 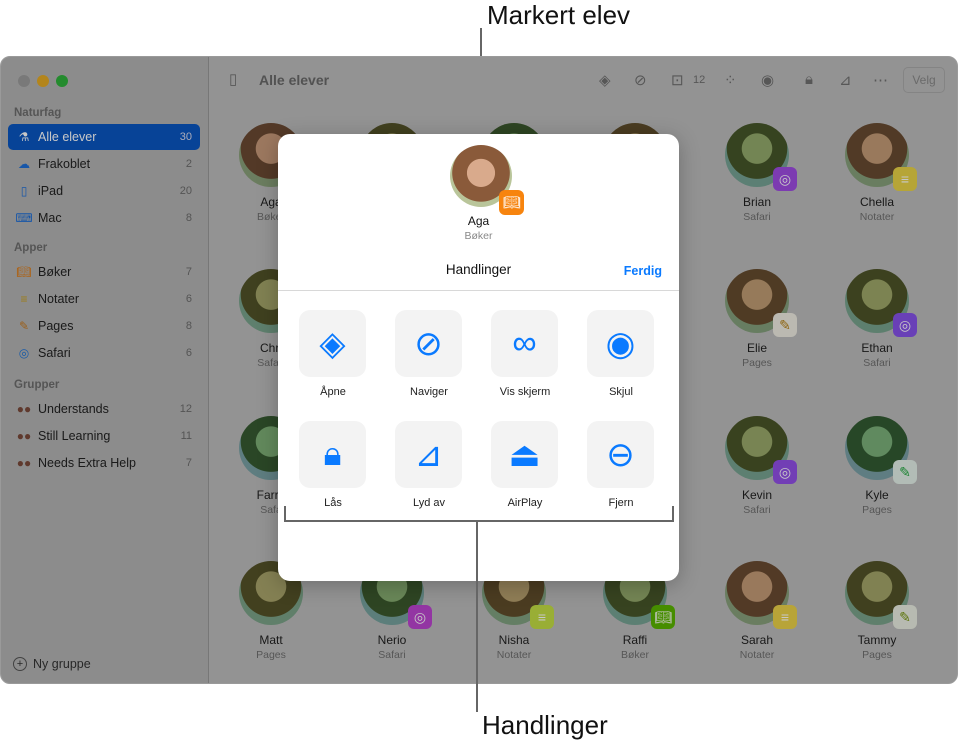 I want to click on student-name: Kyle, so click(x=877, y=495).